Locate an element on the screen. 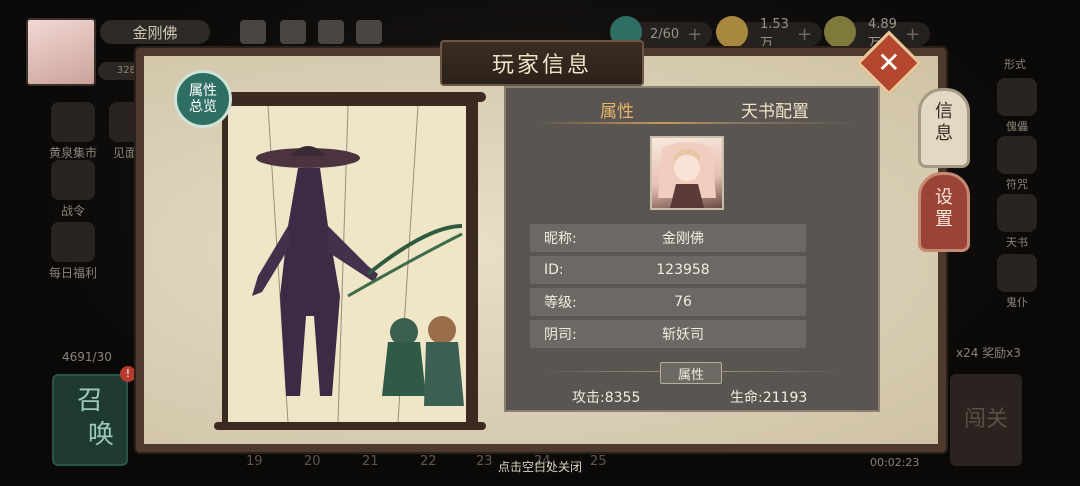 The width and height of the screenshot is (1080, 486). talisman-icon is located at coordinates (1017, 155).